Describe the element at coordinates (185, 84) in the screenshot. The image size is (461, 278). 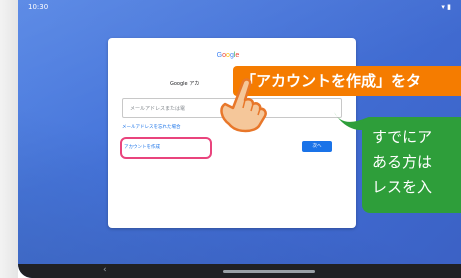
I see `signin-heading: Google アカ` at that location.